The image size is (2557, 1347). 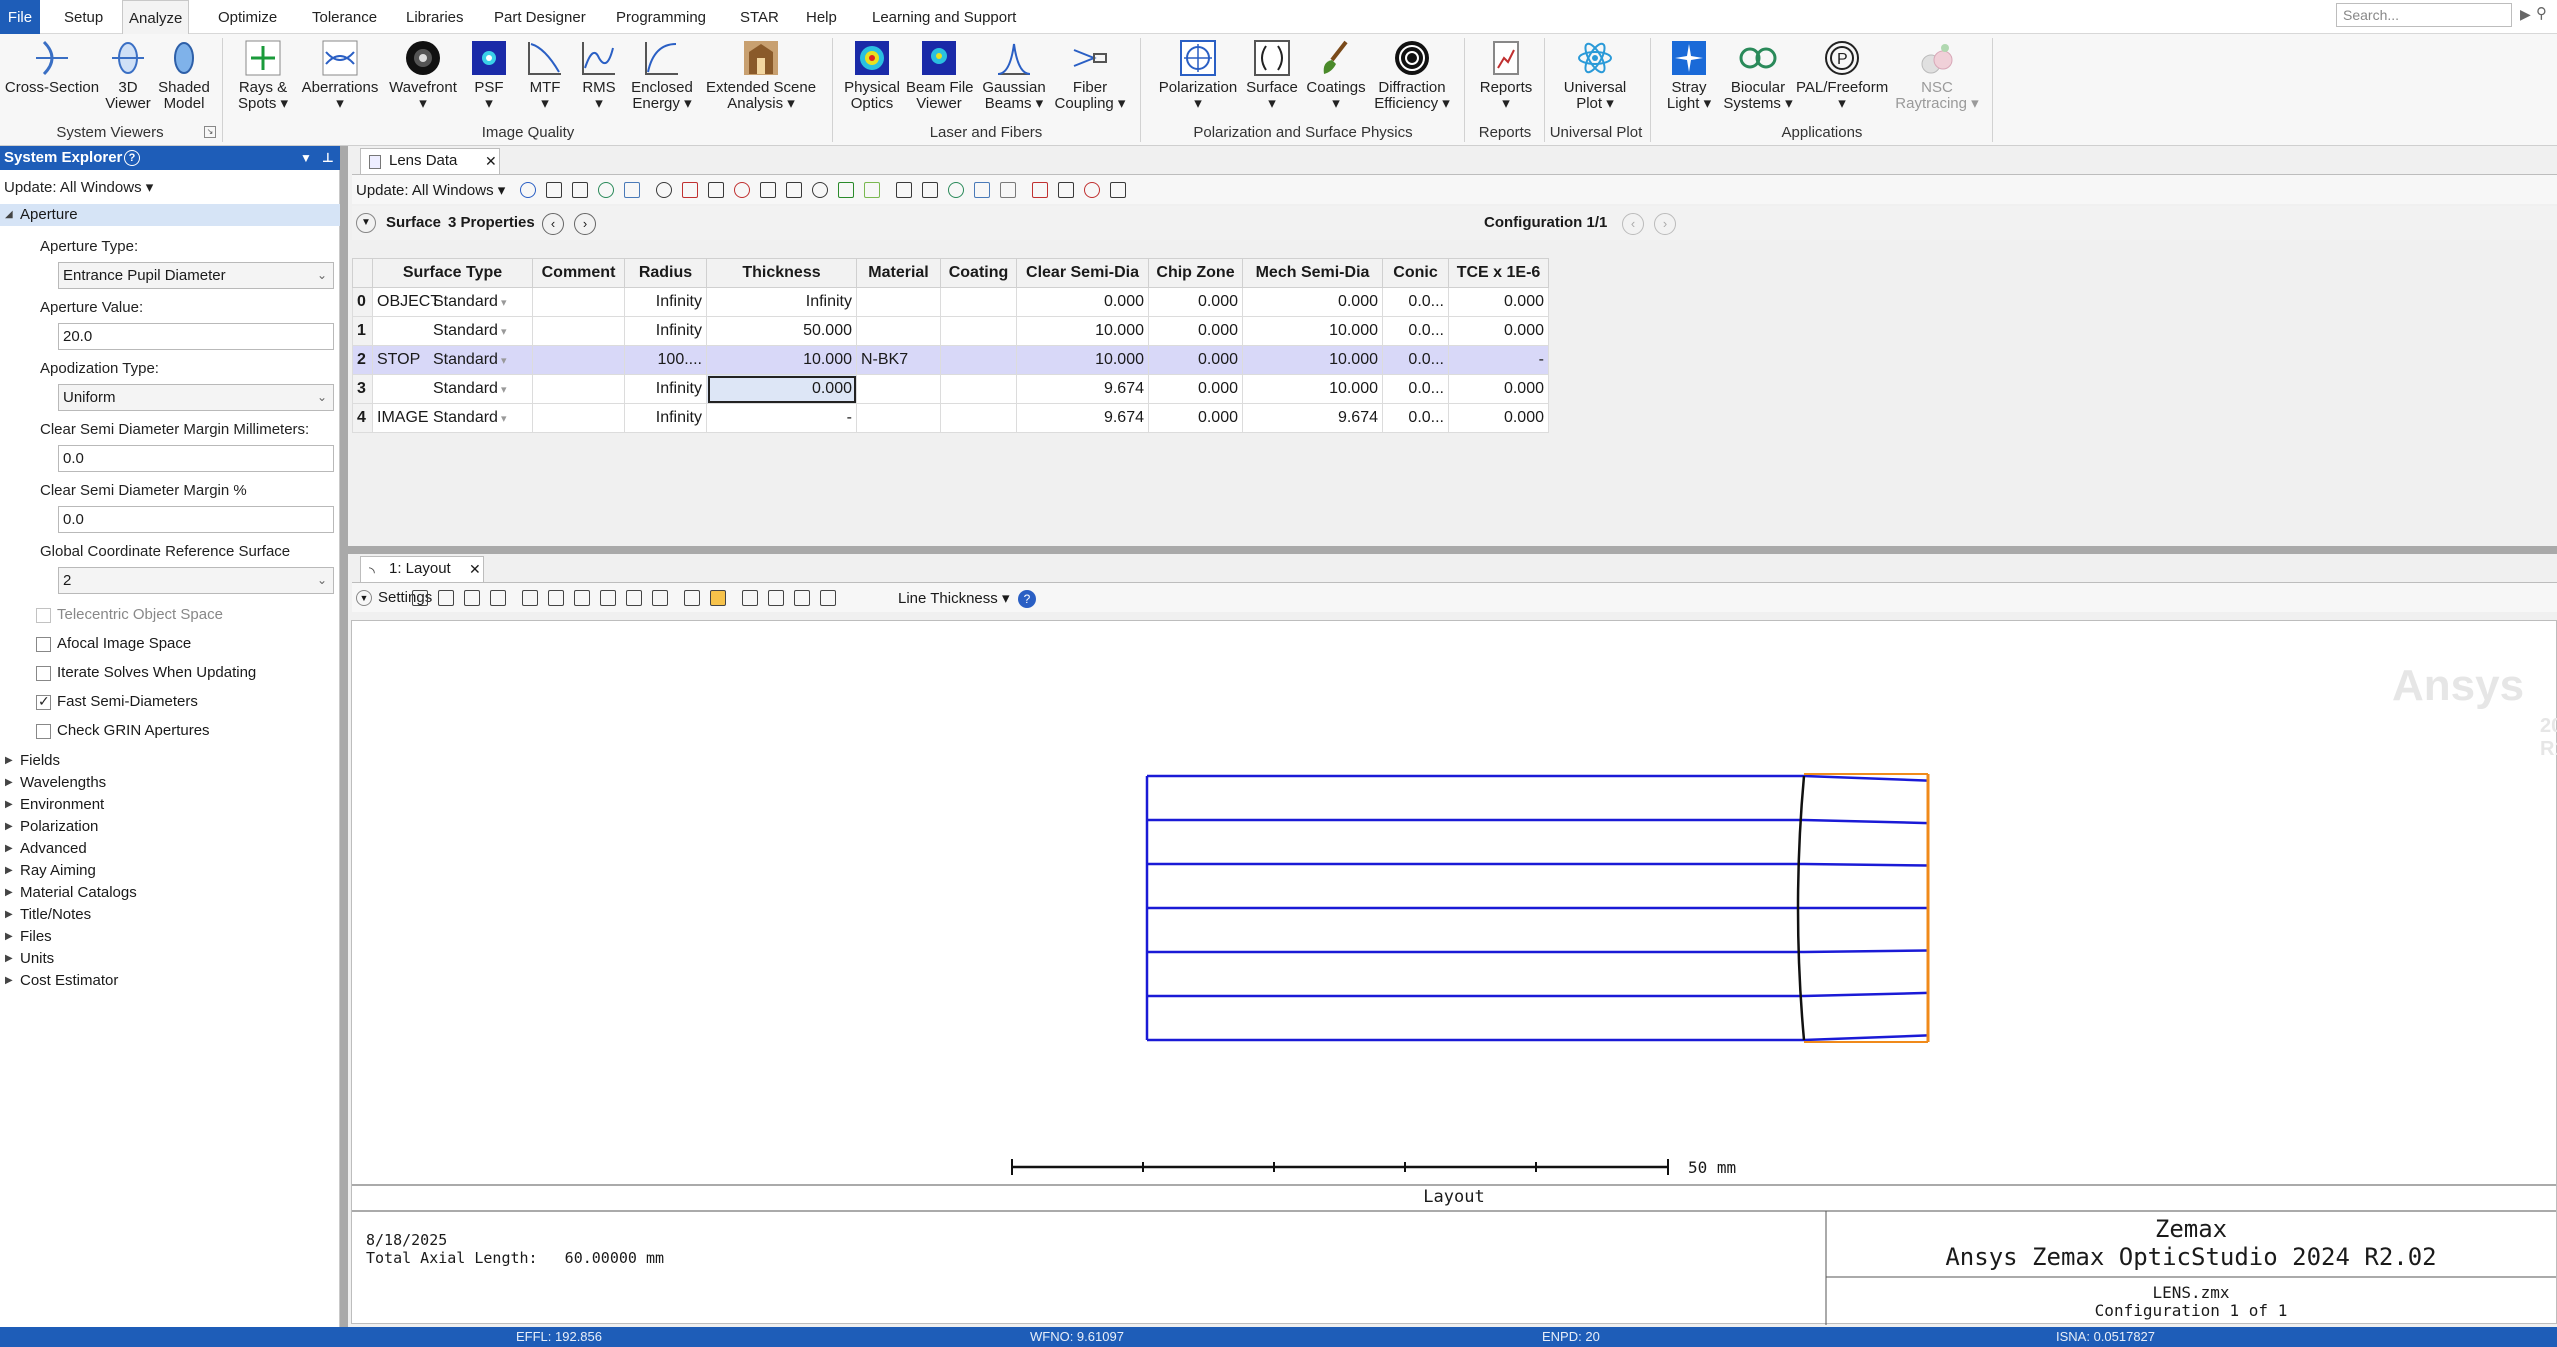 I want to click on prev-surface-button: ‹, so click(x=553, y=224).